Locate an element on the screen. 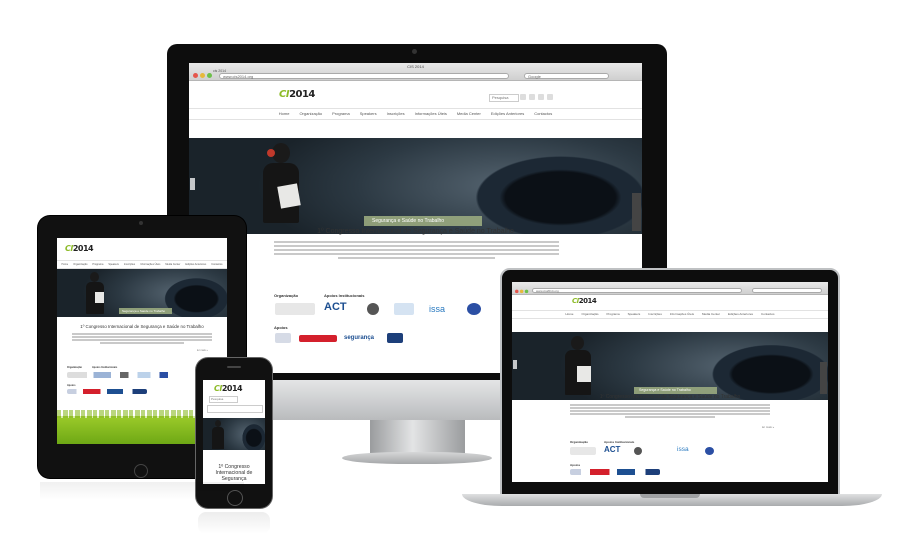 The width and height of the screenshot is (900, 551). macbook-nav-item-8: Contactos is located at coordinates (768, 314).